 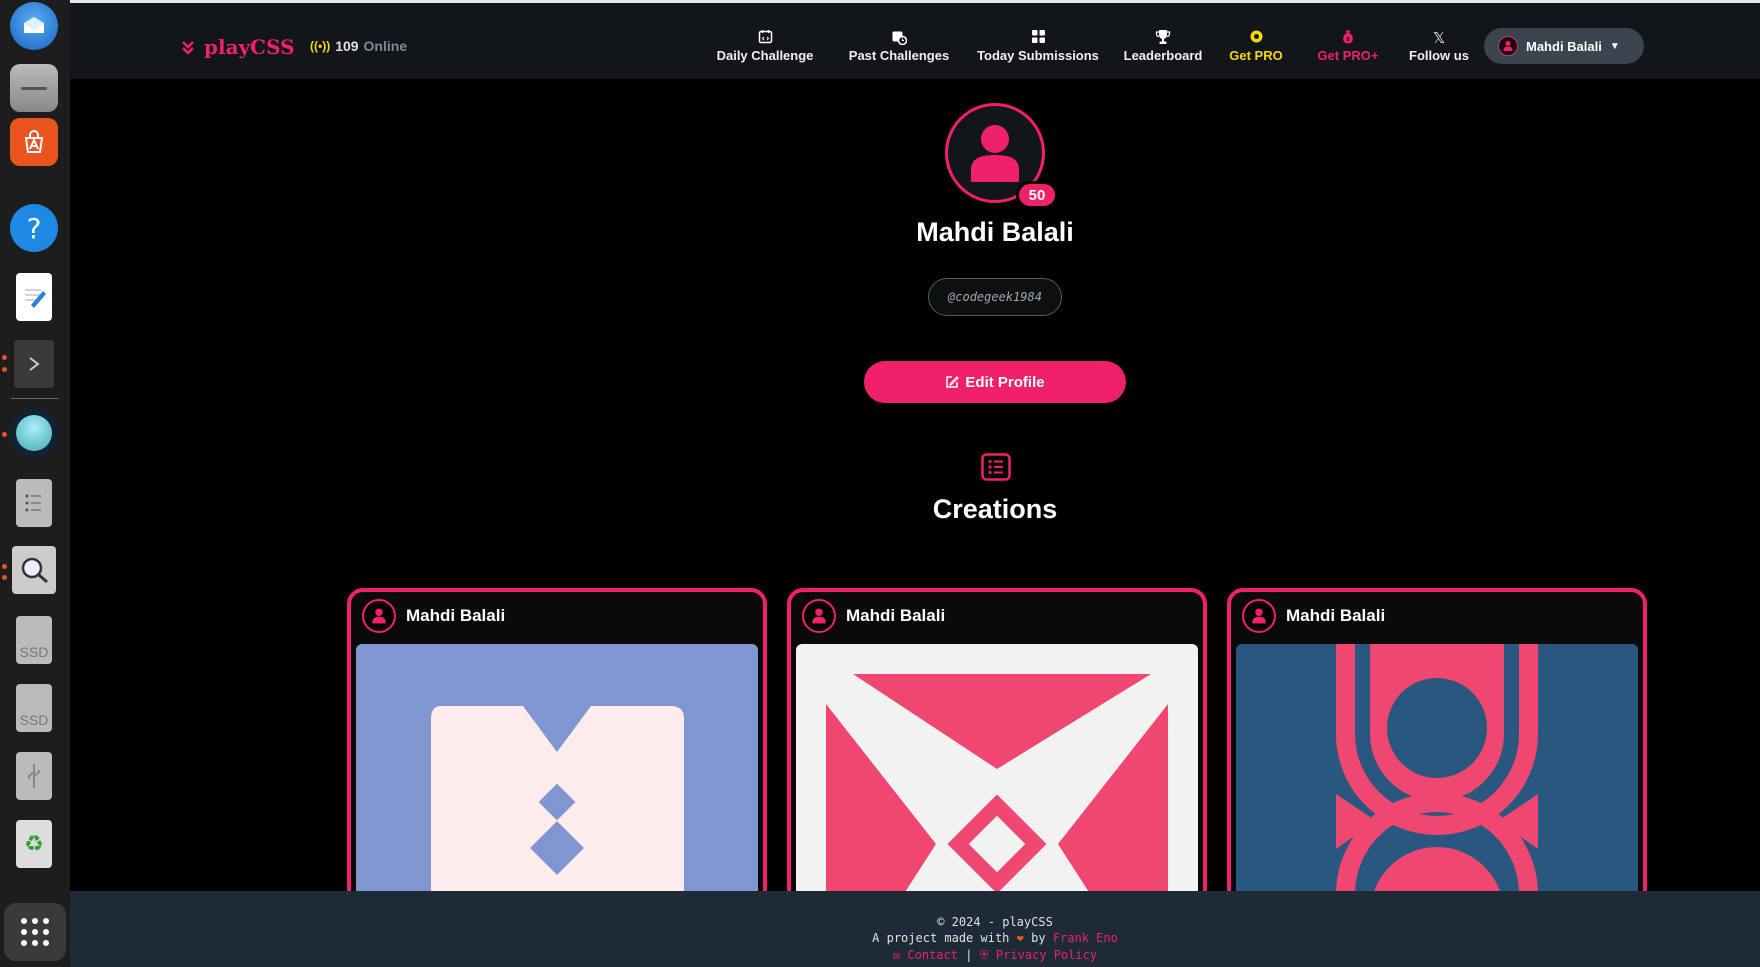 I want to click on edit-profile-label: Edit Profile, so click(x=1005, y=382).